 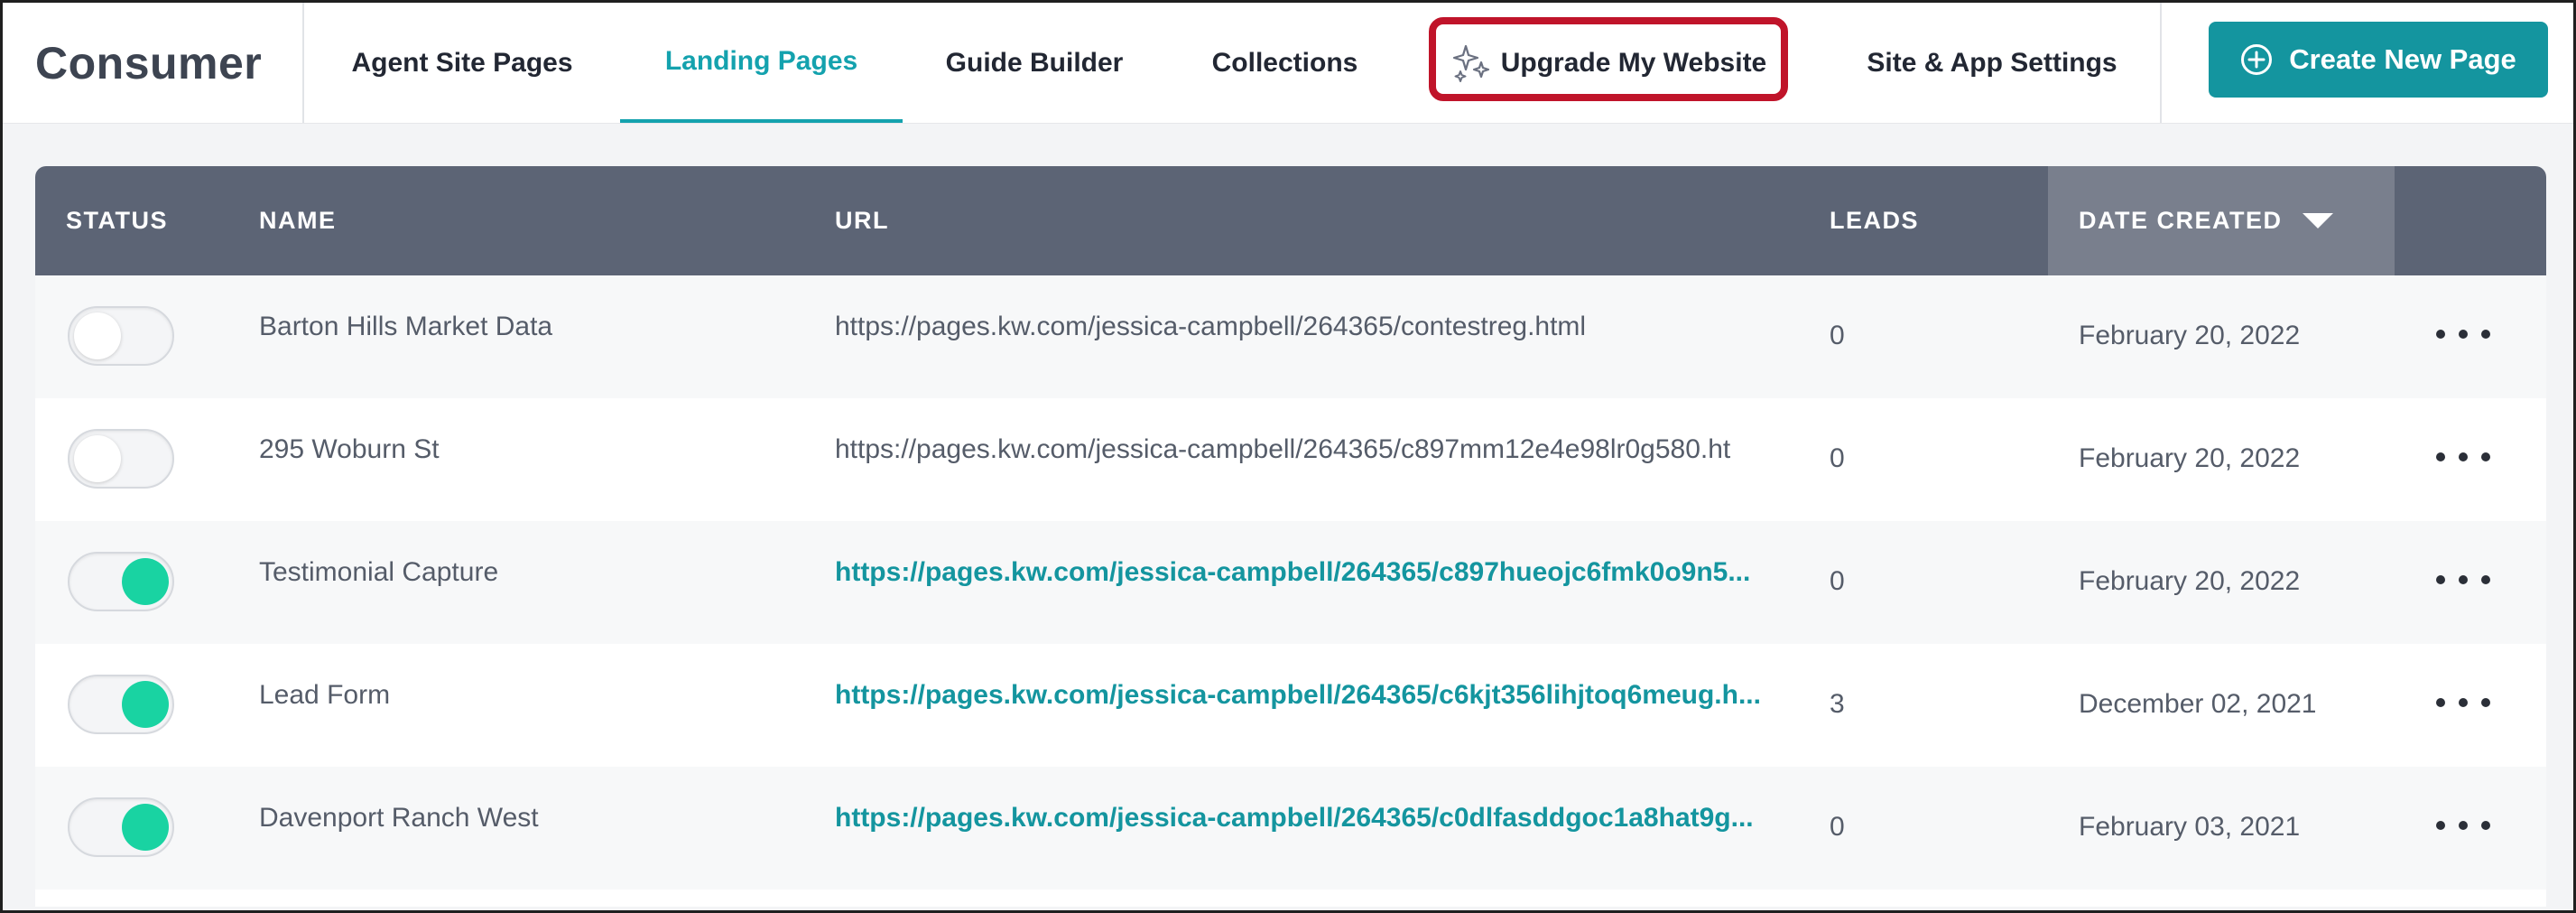 What do you see at coordinates (2198, 704) in the screenshot?
I see `page-date-created: December 02, 2021` at bounding box center [2198, 704].